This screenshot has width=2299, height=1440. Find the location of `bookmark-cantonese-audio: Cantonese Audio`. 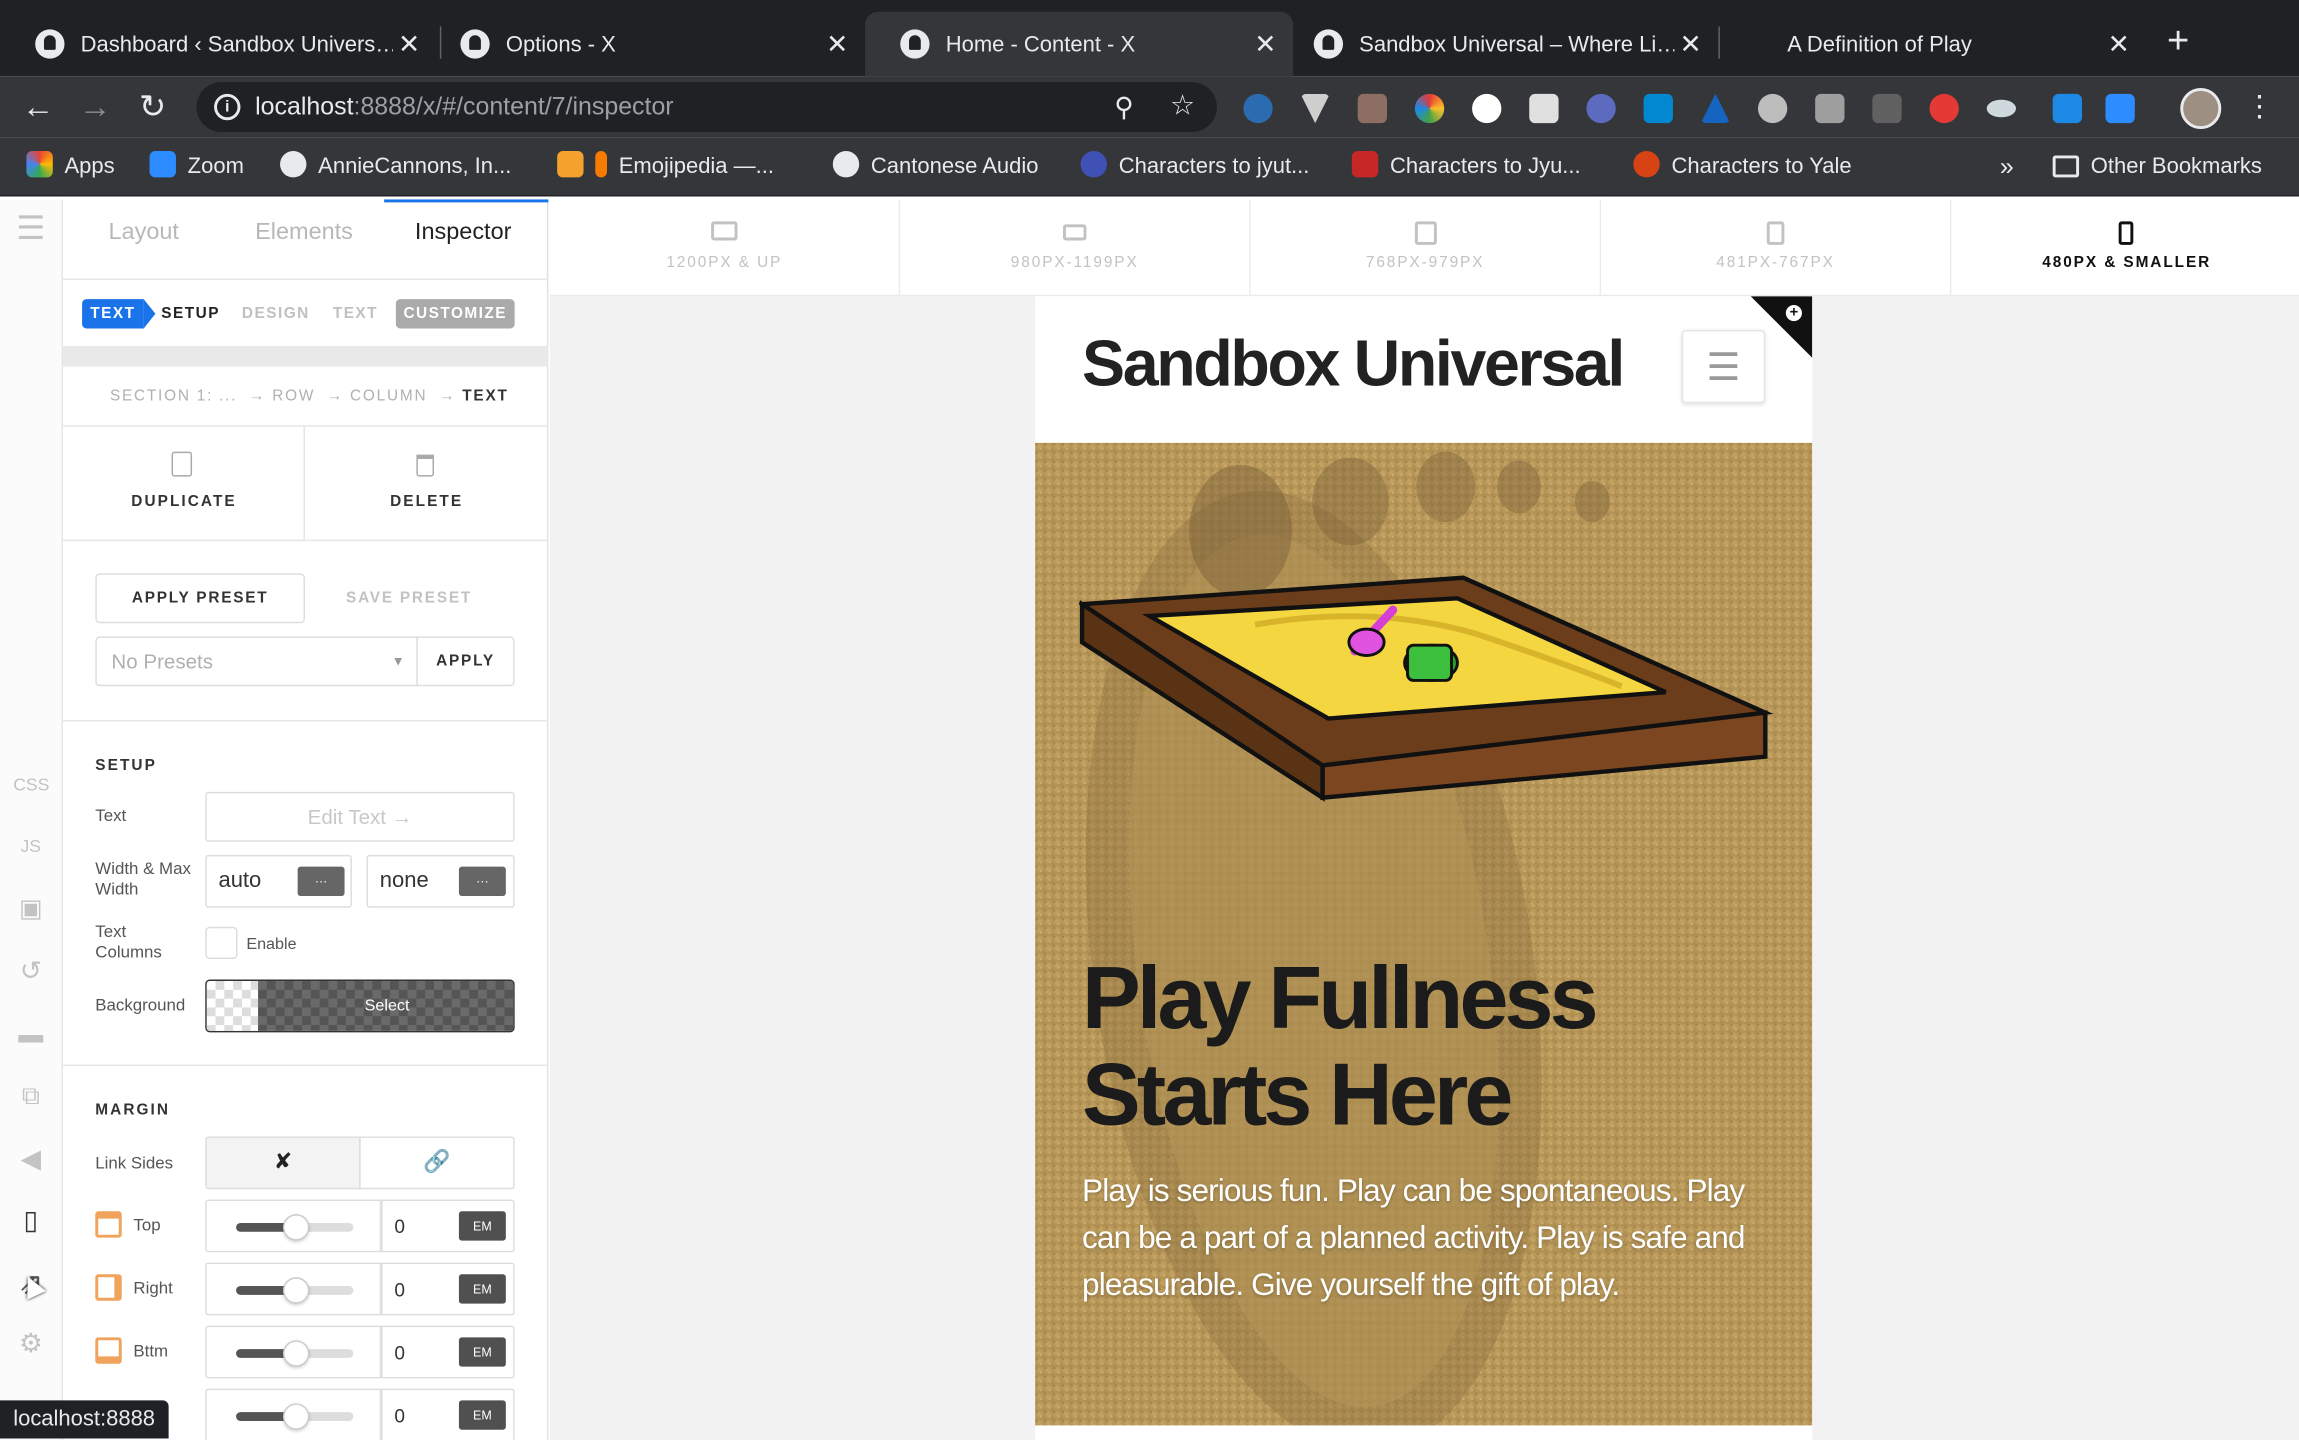

bookmark-cantonese-audio: Cantonese Audio is located at coordinates (935, 167).